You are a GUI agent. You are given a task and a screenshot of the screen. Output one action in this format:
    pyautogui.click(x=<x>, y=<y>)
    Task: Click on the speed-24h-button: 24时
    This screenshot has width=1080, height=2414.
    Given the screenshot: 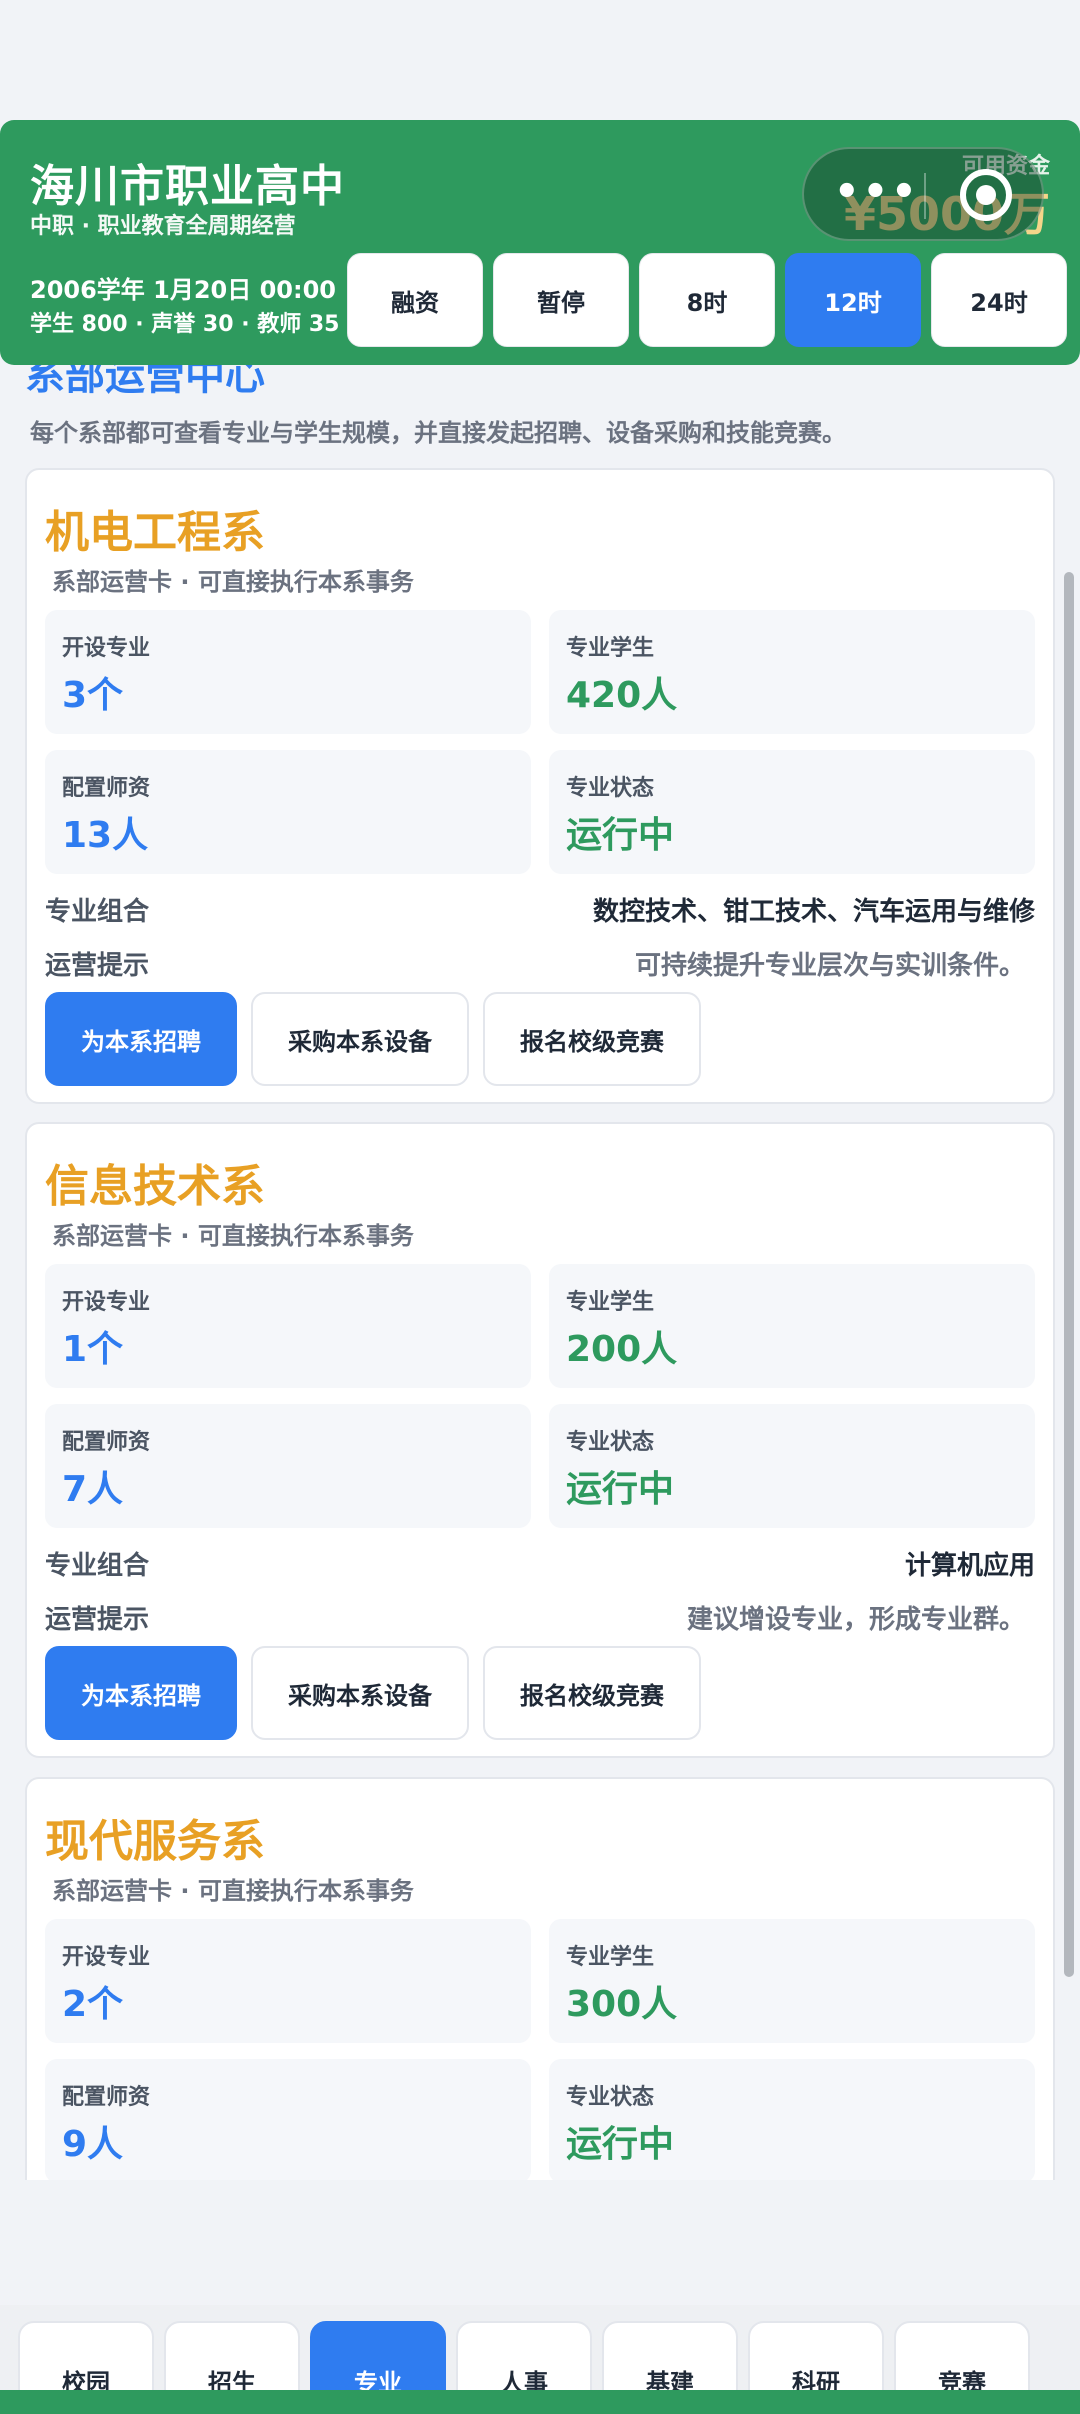 What is the action you would take?
    pyautogui.click(x=999, y=300)
    